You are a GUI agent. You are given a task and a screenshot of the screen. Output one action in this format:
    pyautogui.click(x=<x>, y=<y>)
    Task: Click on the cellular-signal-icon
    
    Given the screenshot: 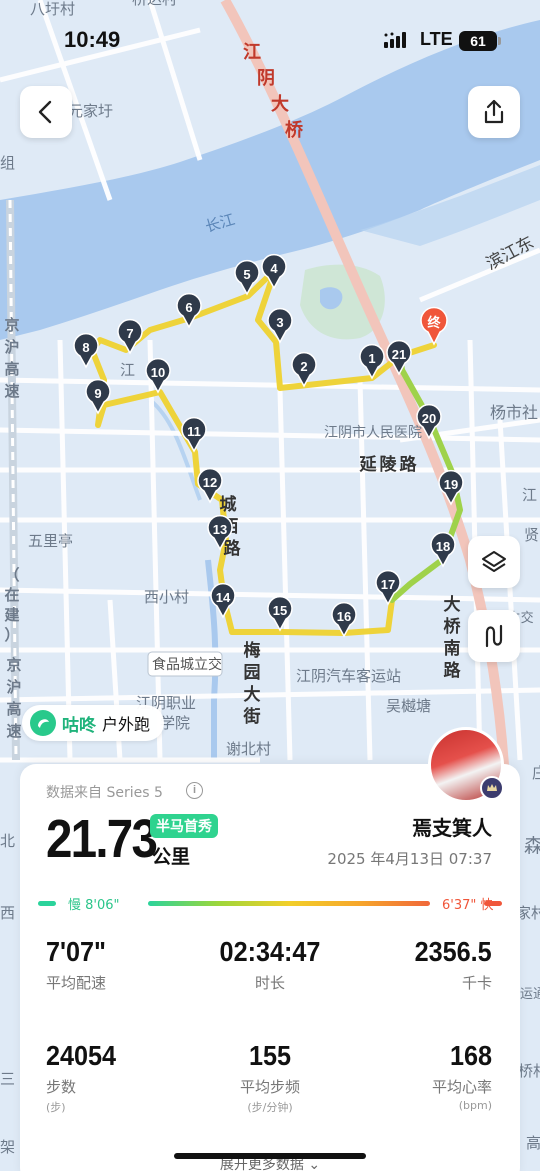 What is the action you would take?
    pyautogui.click(x=395, y=40)
    